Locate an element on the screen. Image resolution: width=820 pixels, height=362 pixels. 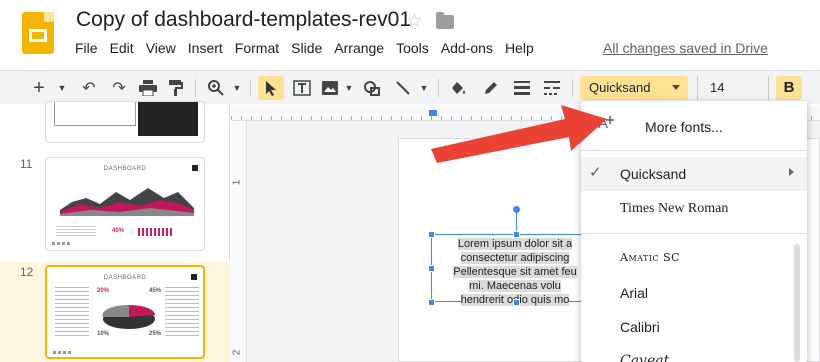
menu-slide: Slide is located at coordinates (306, 48).